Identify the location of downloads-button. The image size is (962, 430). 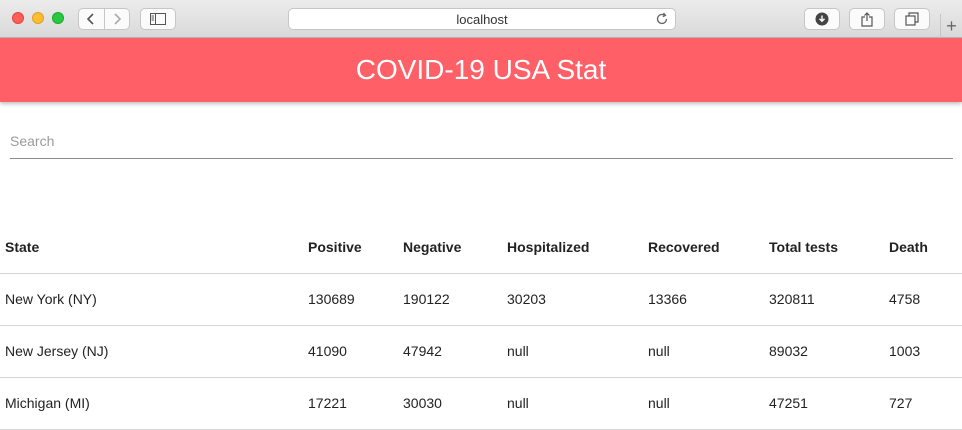
(822, 19).